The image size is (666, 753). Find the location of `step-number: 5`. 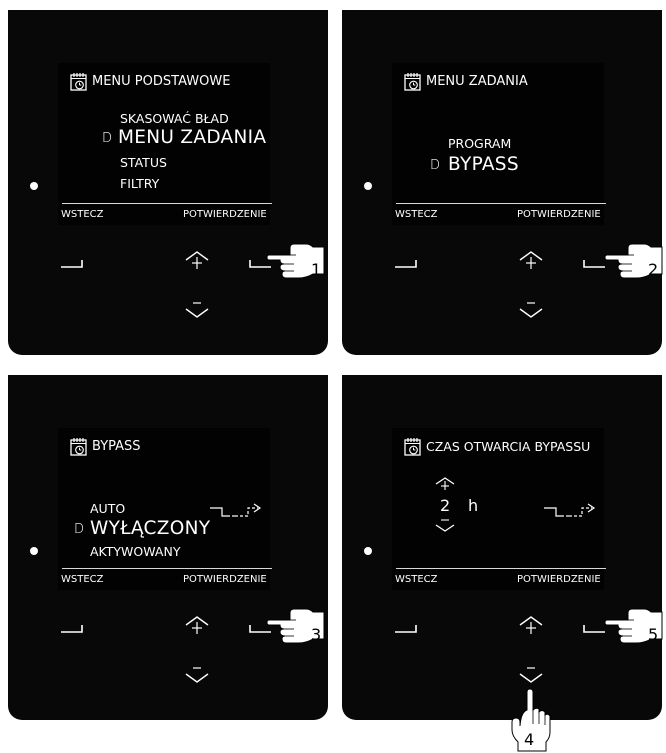

step-number: 5 is located at coordinates (653, 634).